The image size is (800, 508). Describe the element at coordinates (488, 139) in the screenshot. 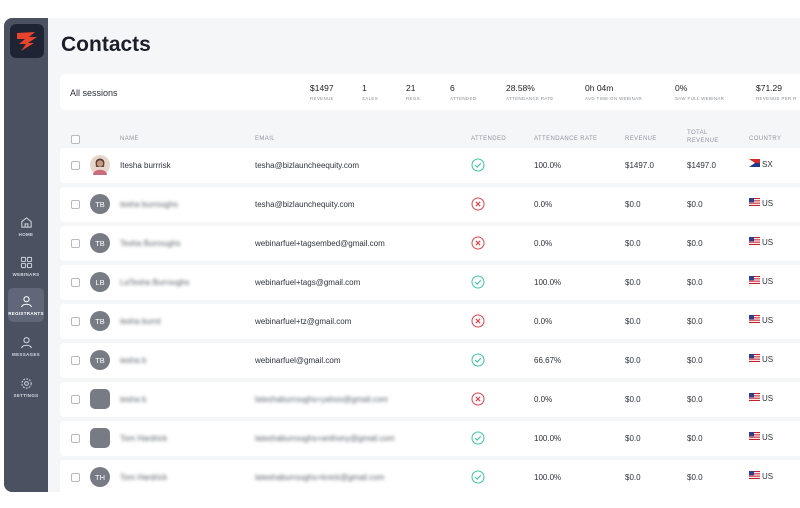

I see `col-attended: ATTENDED` at that location.